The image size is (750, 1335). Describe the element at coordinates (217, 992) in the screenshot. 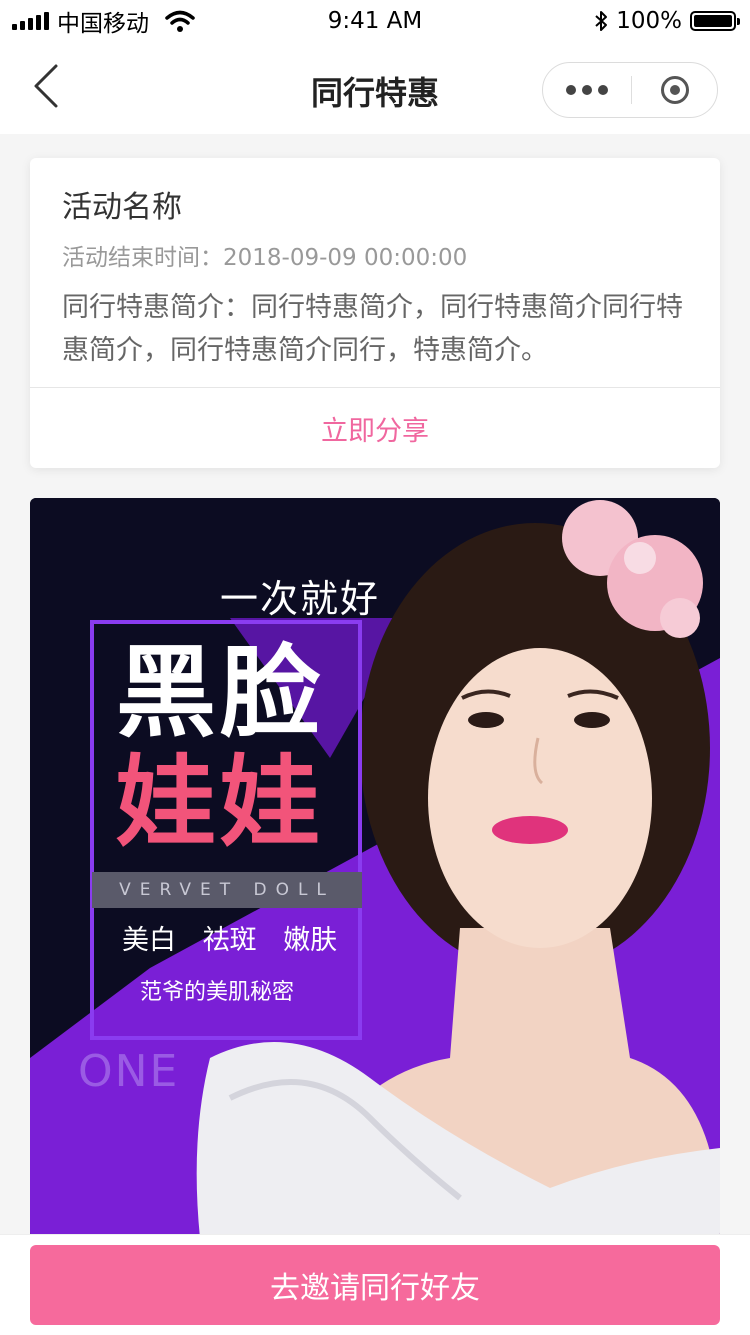

I see `poster-subtitle: 范爷的美肌秘密` at that location.